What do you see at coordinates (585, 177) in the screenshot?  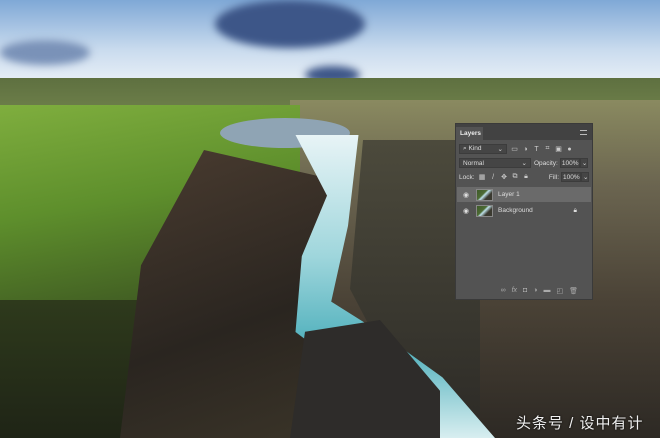 I see `fill-dropdown: ⌄` at bounding box center [585, 177].